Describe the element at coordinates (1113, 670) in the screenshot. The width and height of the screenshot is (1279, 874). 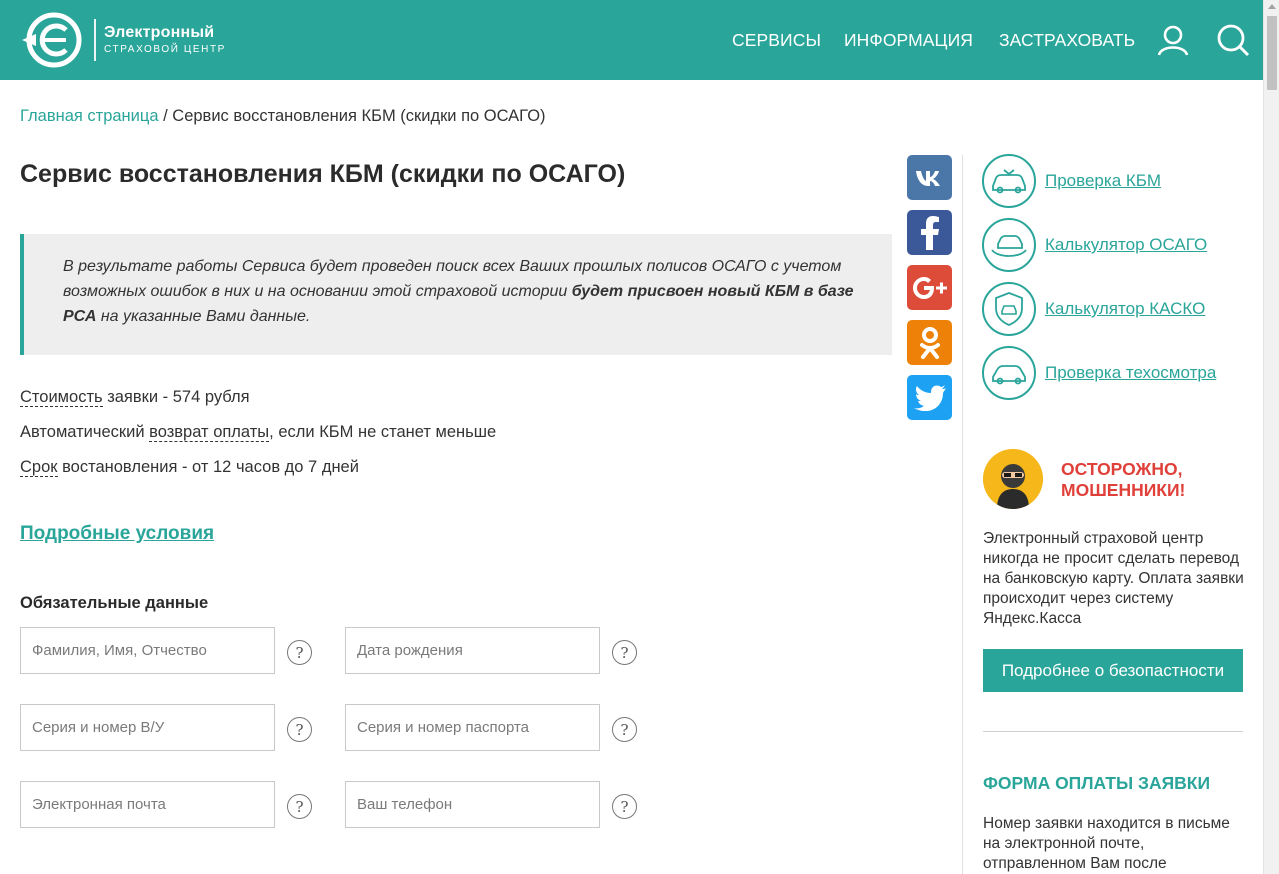
I see `safety-more-button: Подробнее о безопастности` at that location.